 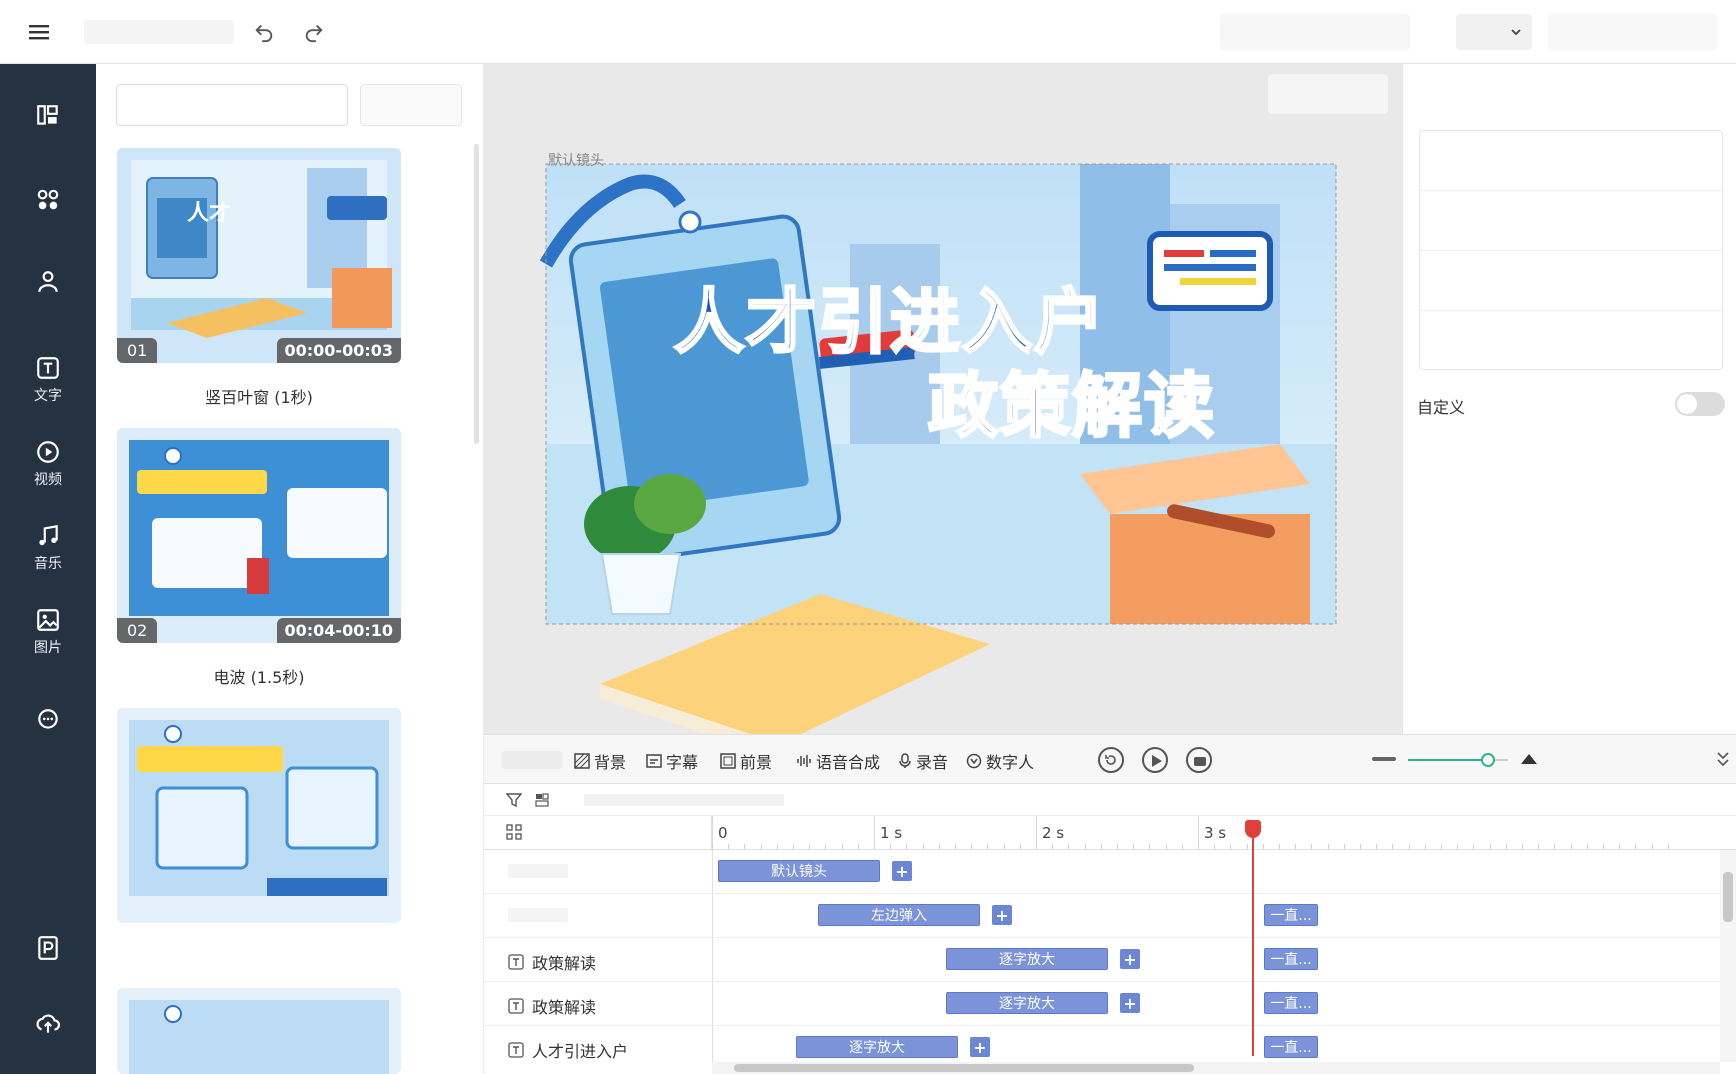 What do you see at coordinates (48, 464) in the screenshot?
I see `rail-item-video: 视频` at bounding box center [48, 464].